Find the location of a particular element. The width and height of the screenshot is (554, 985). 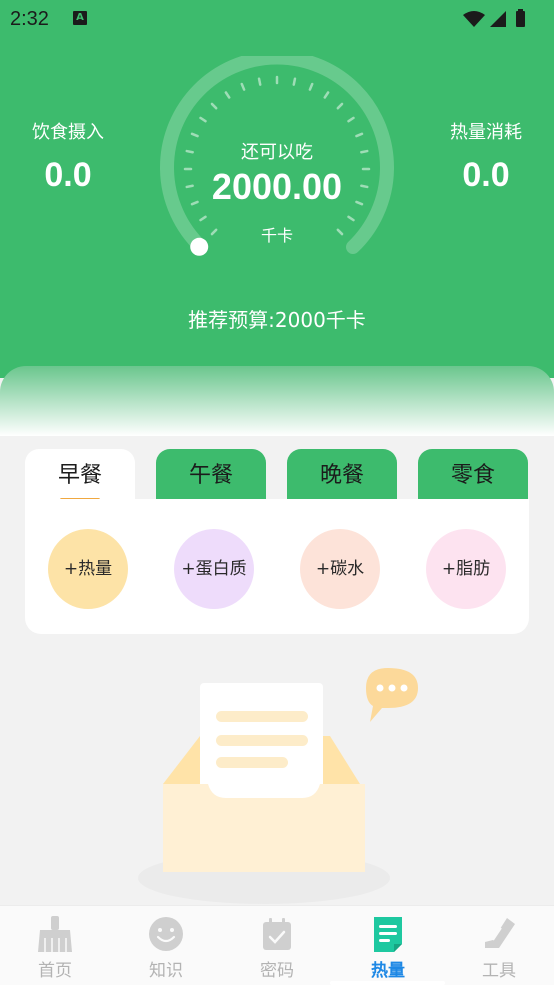

tab-label: 午餐 is located at coordinates (210, 475).